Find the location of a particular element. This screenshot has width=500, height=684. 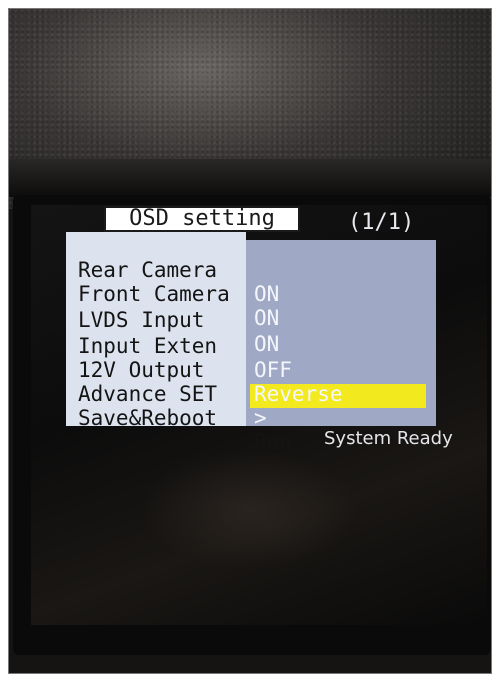

menu-item-input-exten: Input Exten OFF is located at coordinates (185, 346).